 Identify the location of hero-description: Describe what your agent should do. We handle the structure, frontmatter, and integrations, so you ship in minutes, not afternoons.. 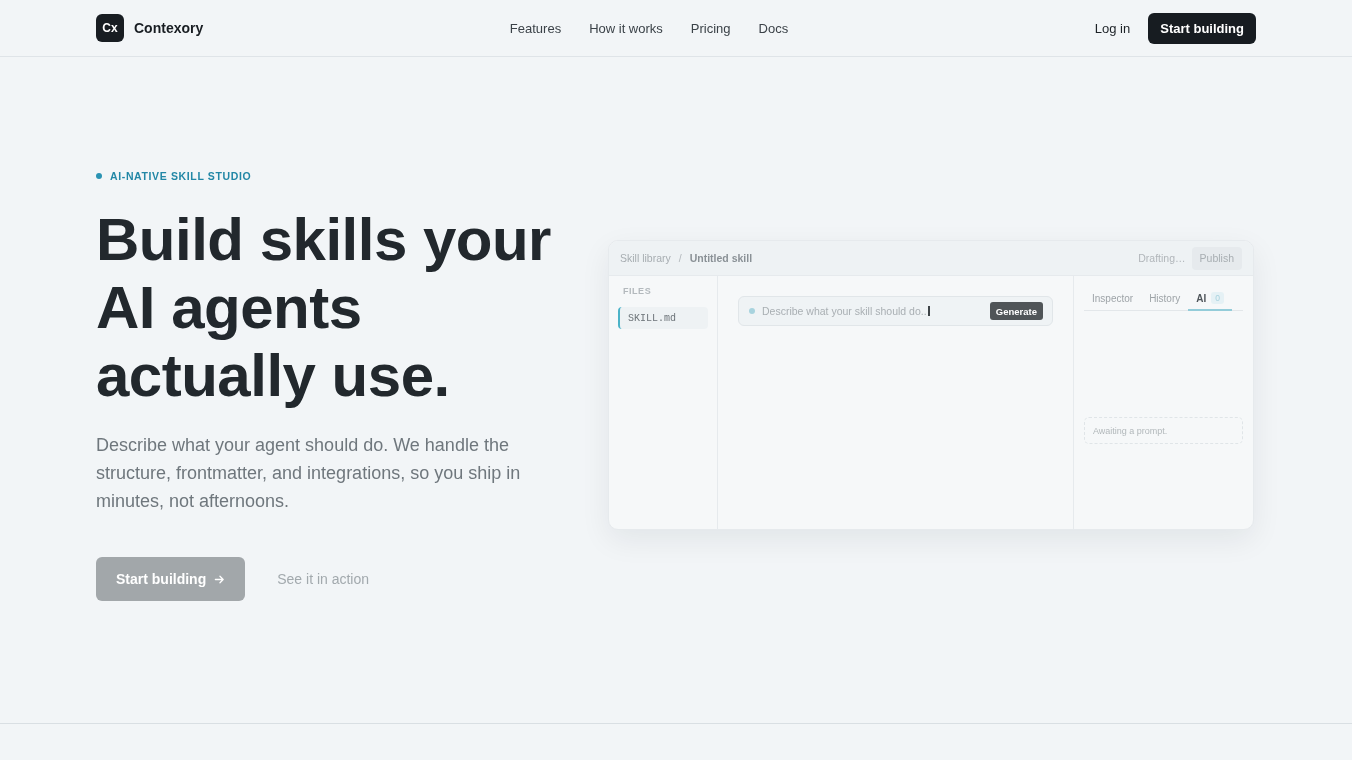
(309, 473).